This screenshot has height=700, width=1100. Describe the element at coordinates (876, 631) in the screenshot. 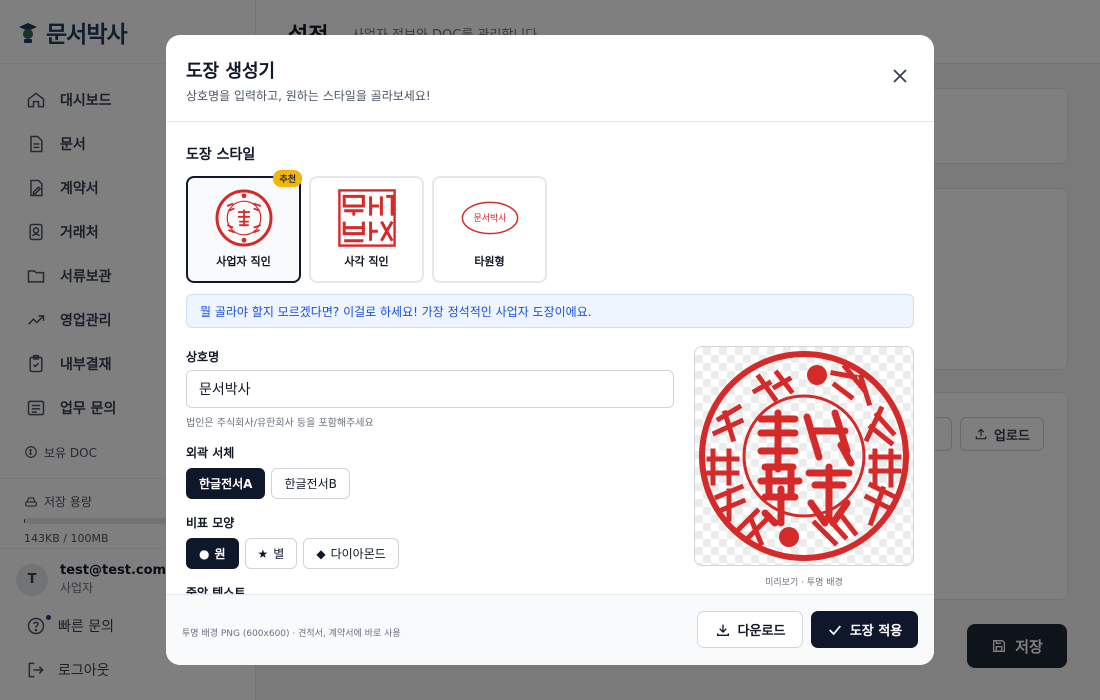

I see `apply-stamp-label: 도장 적용` at that location.